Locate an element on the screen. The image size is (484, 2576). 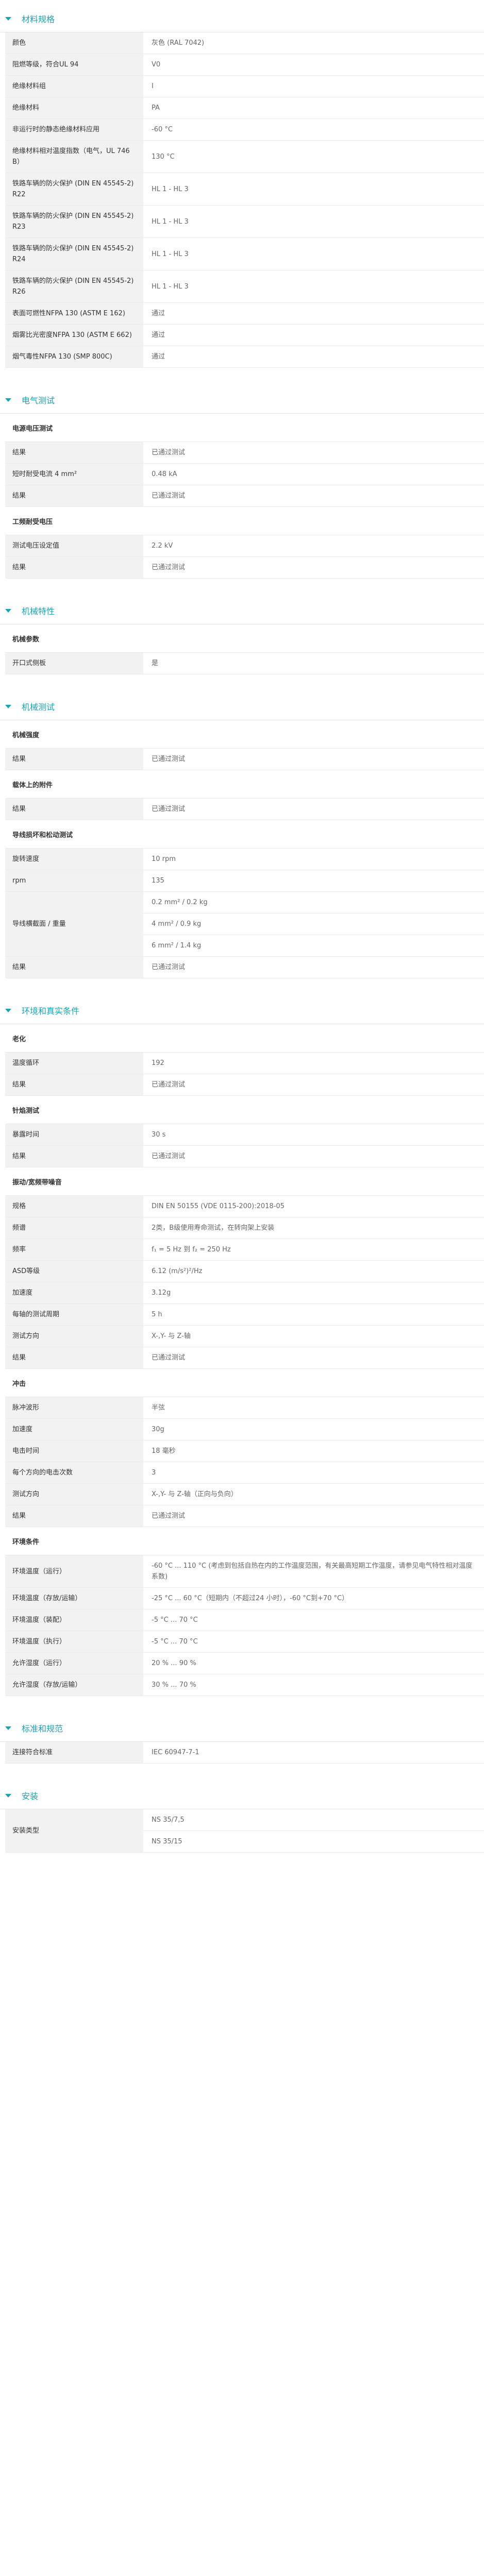
section-title: 材料规格 is located at coordinates (38, 19).